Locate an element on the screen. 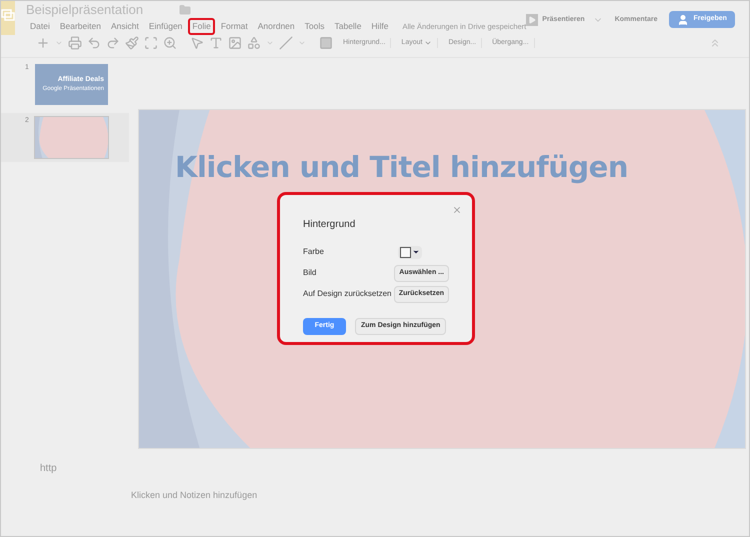  menu-item: Ansicht is located at coordinates (124, 26).